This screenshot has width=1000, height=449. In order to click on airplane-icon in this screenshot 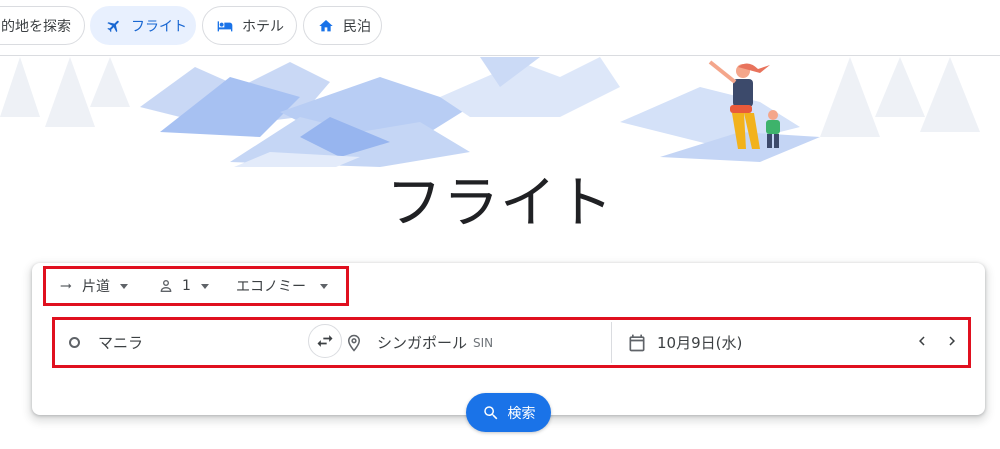, I will do `click(114, 26)`.